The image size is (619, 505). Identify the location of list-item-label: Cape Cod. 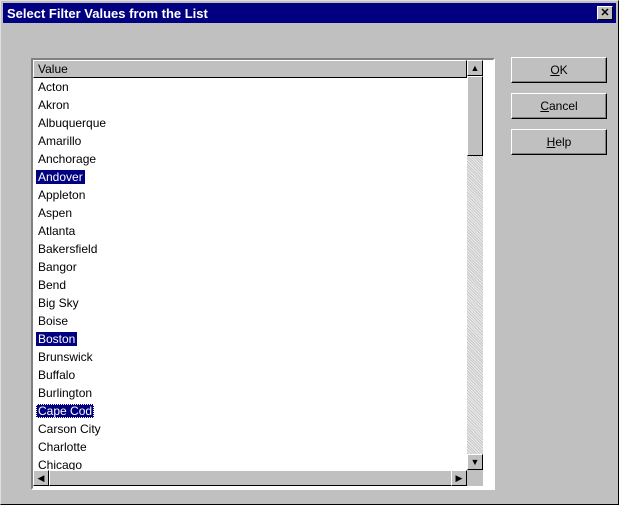
(65, 411).